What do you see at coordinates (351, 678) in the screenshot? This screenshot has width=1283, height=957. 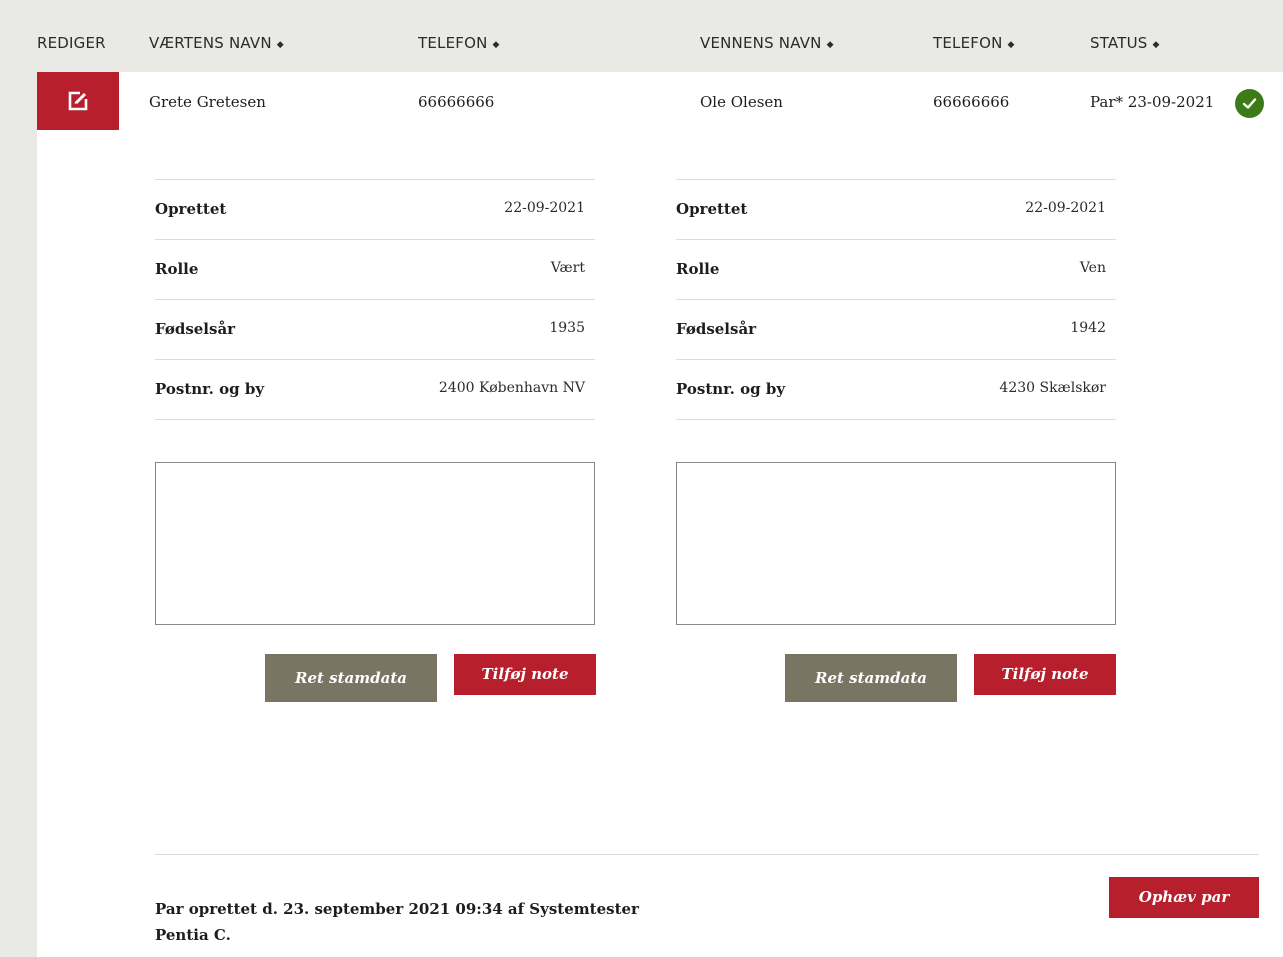 I see `host-edit-master-data-button: Ret stamdata` at bounding box center [351, 678].